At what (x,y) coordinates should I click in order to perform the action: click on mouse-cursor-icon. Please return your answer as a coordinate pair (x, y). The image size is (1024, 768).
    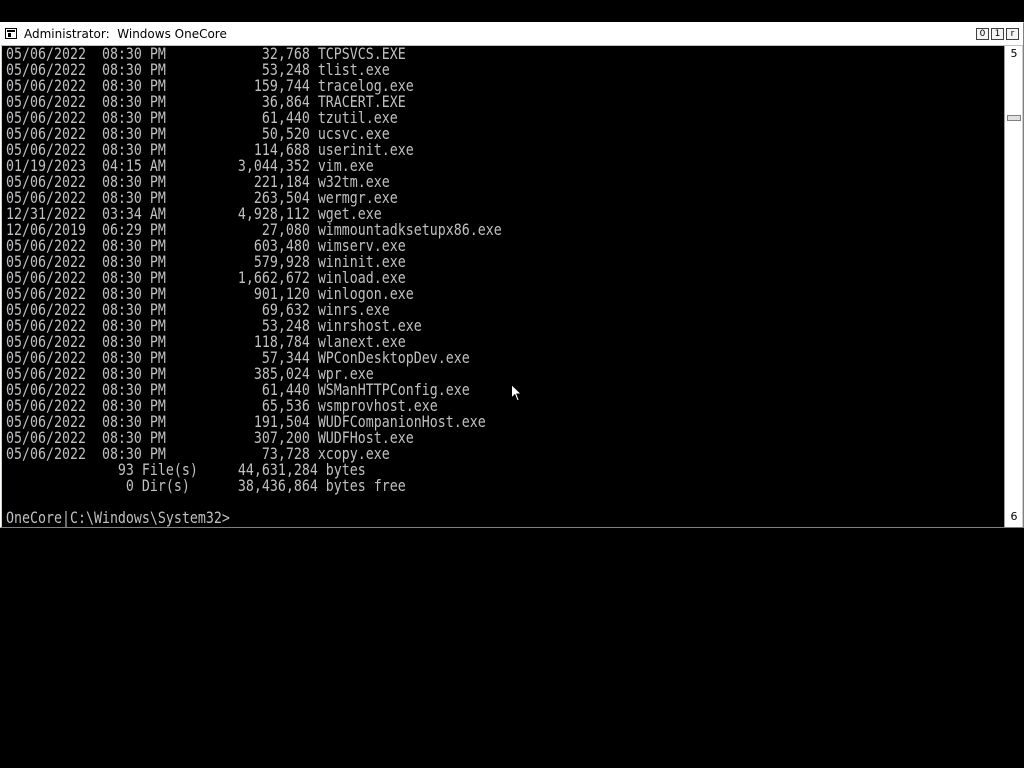
    Looking at the image, I should click on (517, 393).